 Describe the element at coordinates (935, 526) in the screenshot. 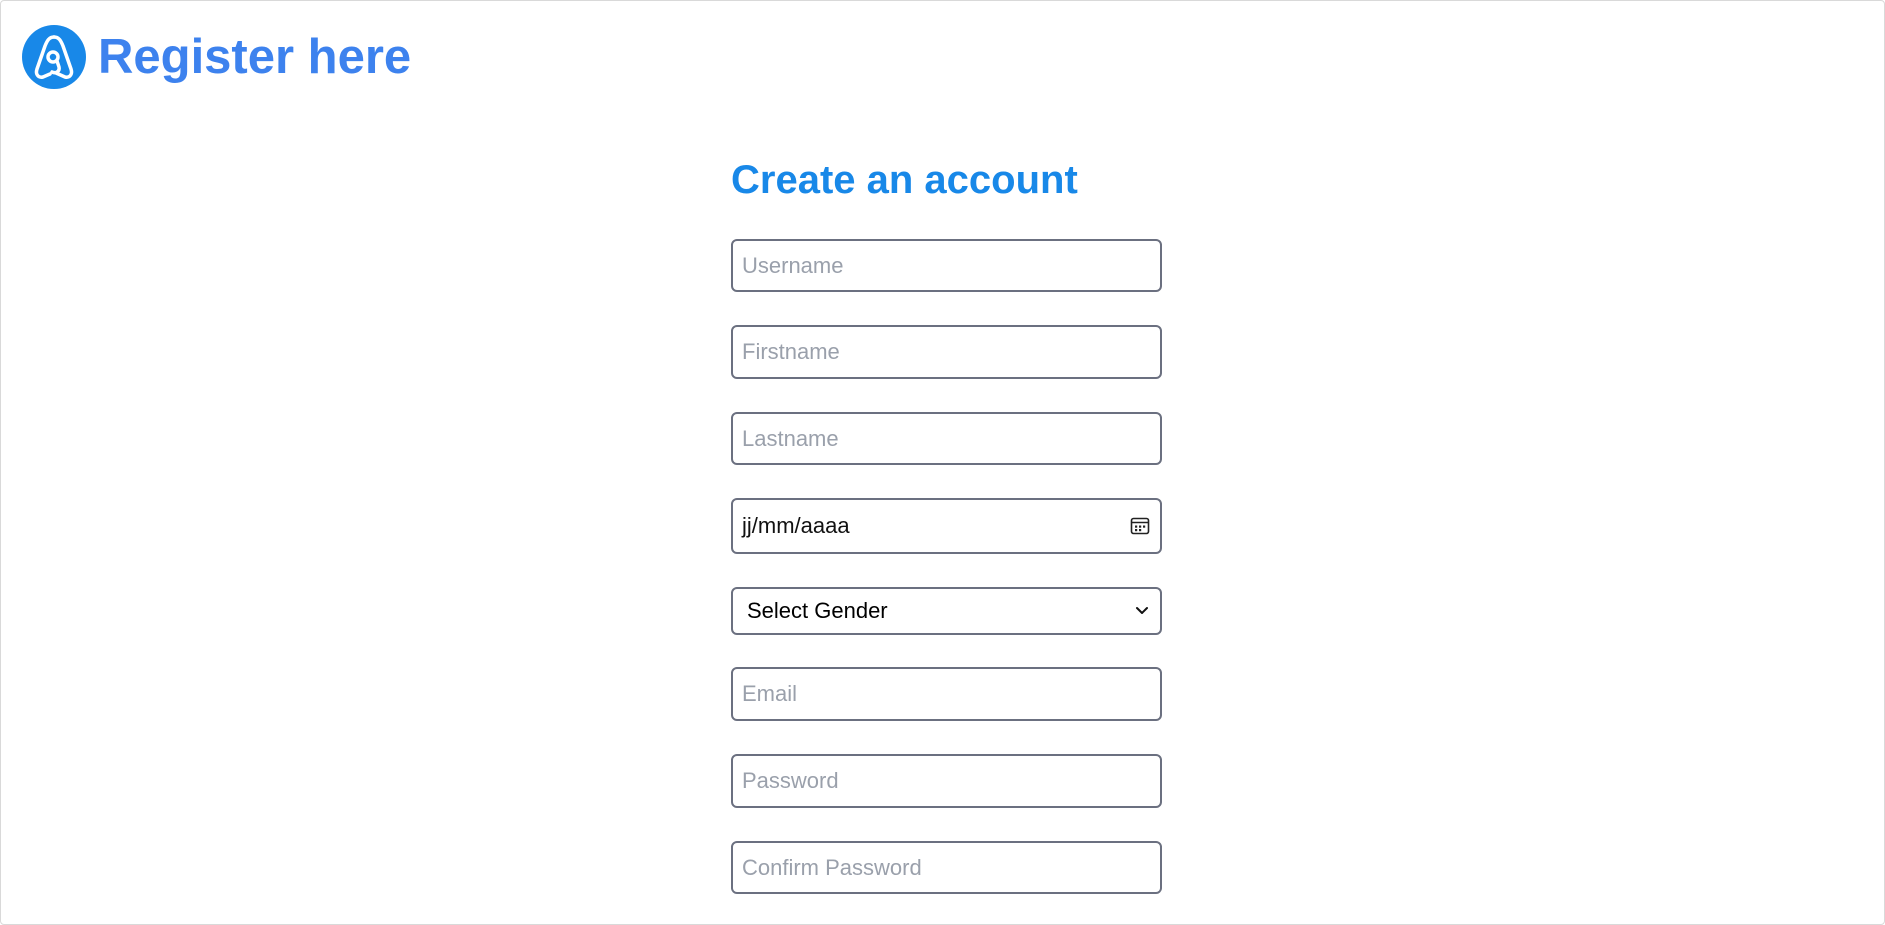

I see `birthdate-value: jj/mm/aaaa` at that location.